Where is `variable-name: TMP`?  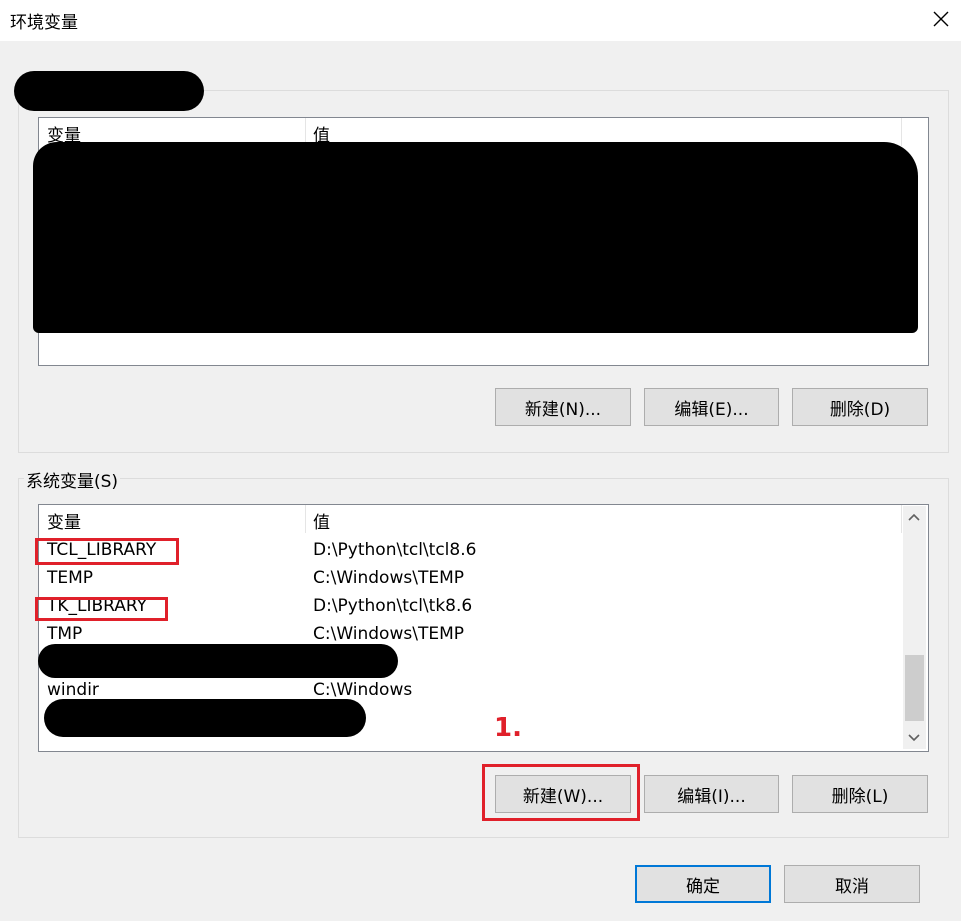
variable-name: TMP is located at coordinates (65, 634).